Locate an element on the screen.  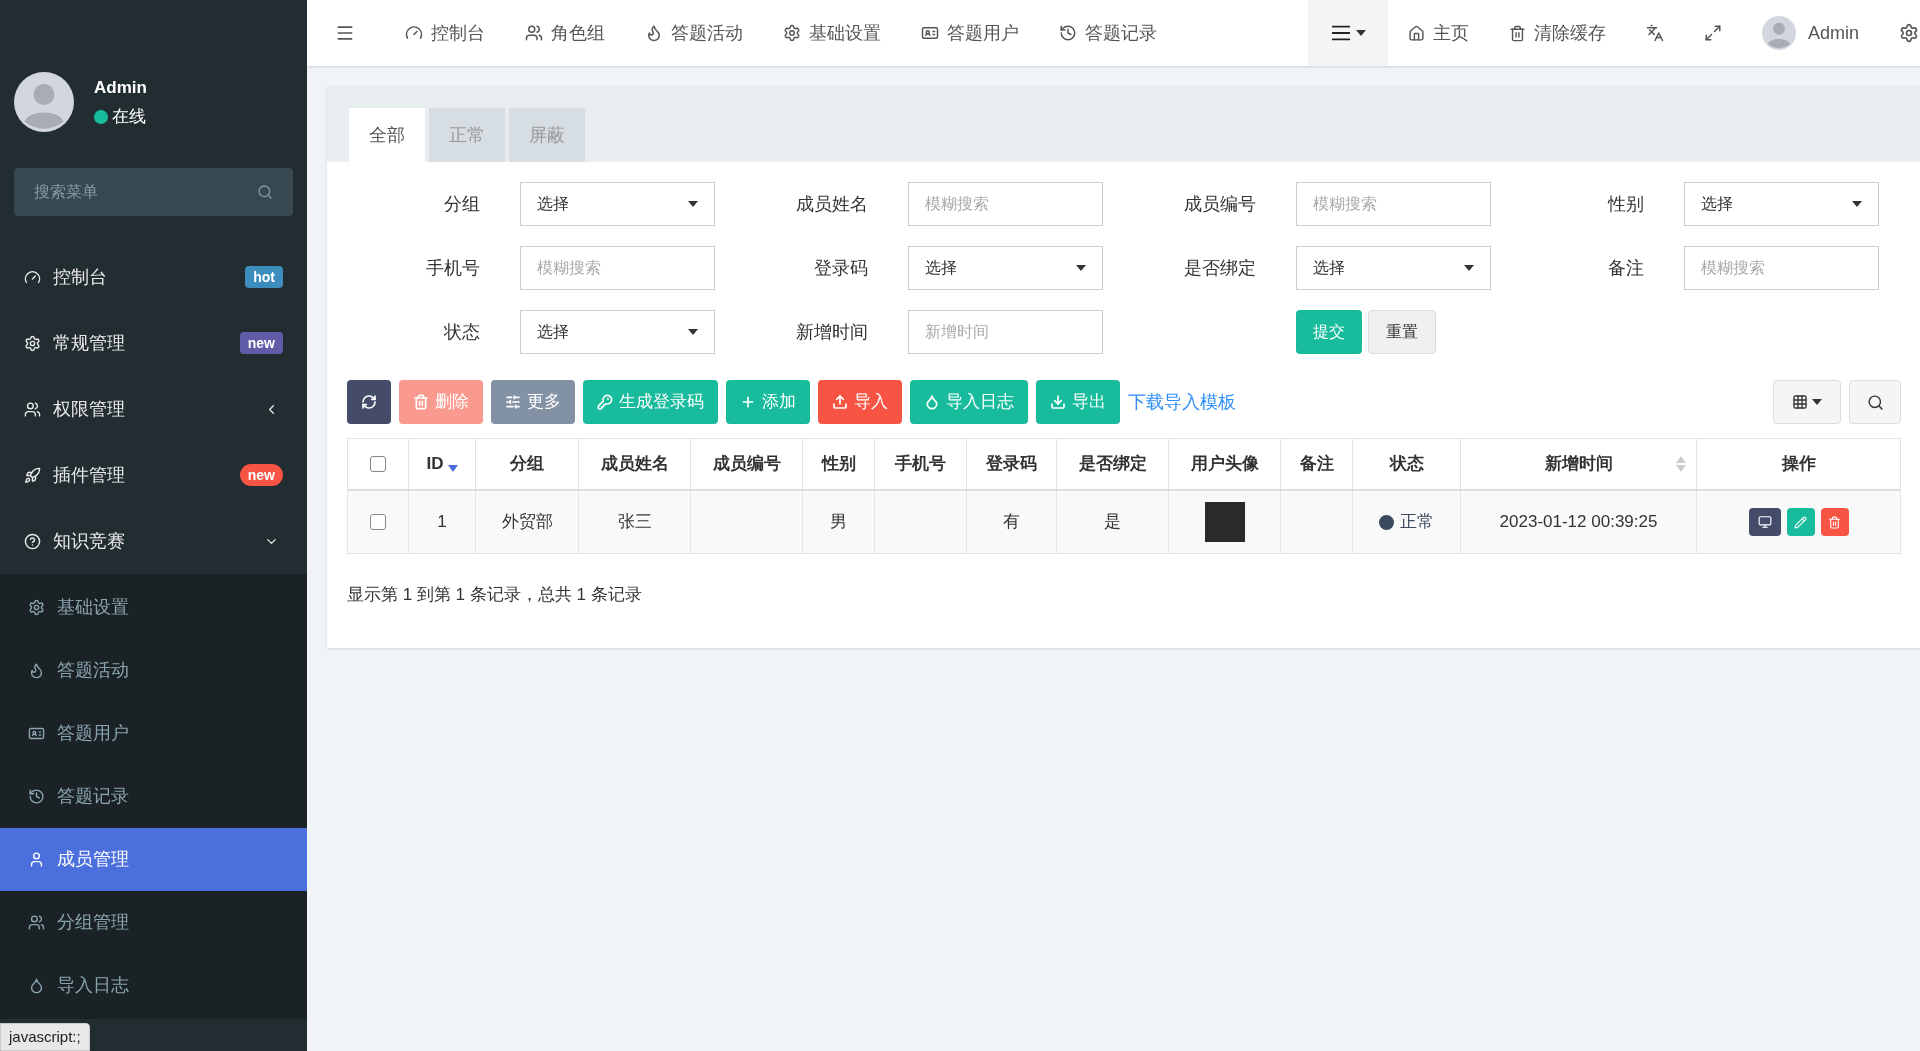
sidebar-label: 插件管理 is located at coordinates (89, 475).